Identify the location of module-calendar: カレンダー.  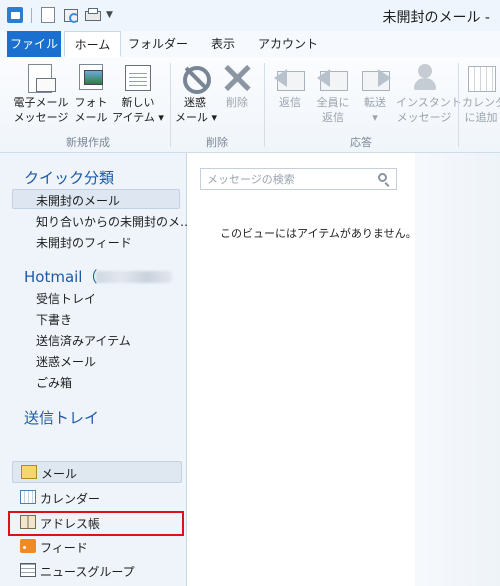
(97, 498).